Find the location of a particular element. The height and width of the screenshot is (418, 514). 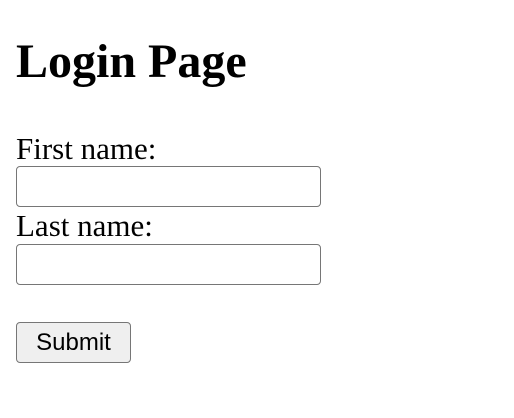

submit-button: Submit is located at coordinates (73, 342).